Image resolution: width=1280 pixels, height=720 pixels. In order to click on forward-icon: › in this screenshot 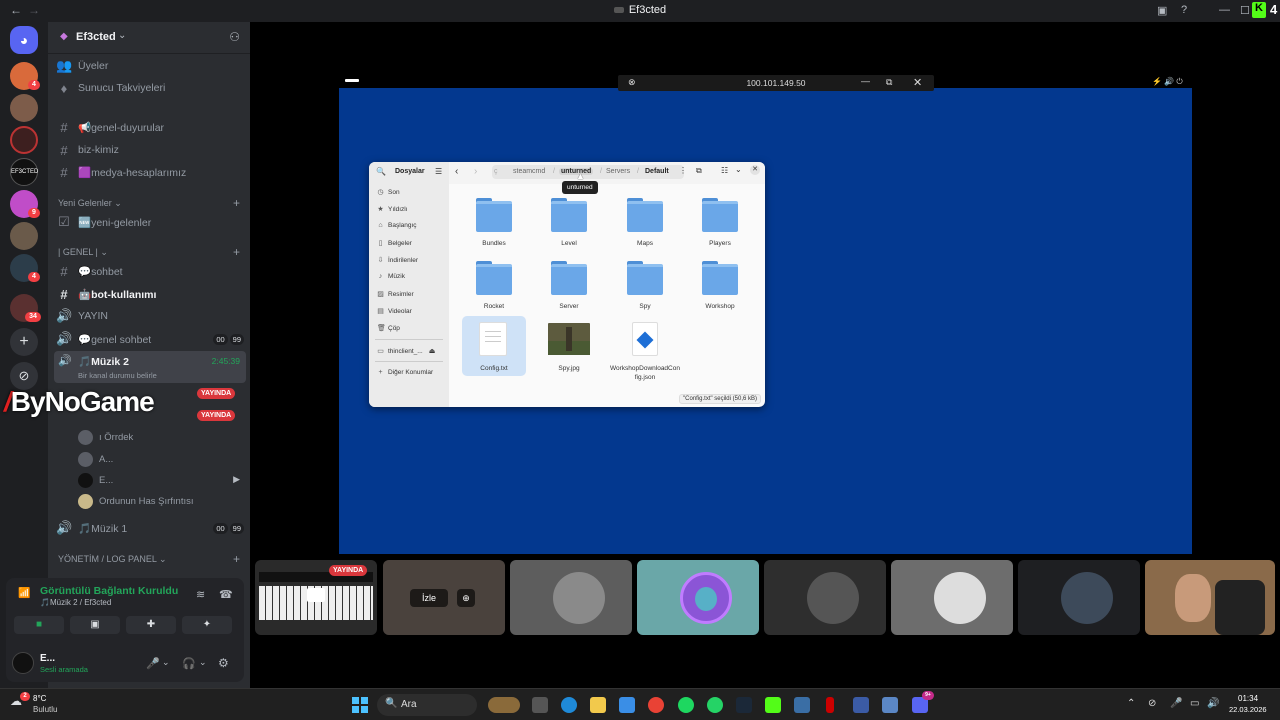, I will do `click(475, 171)`.